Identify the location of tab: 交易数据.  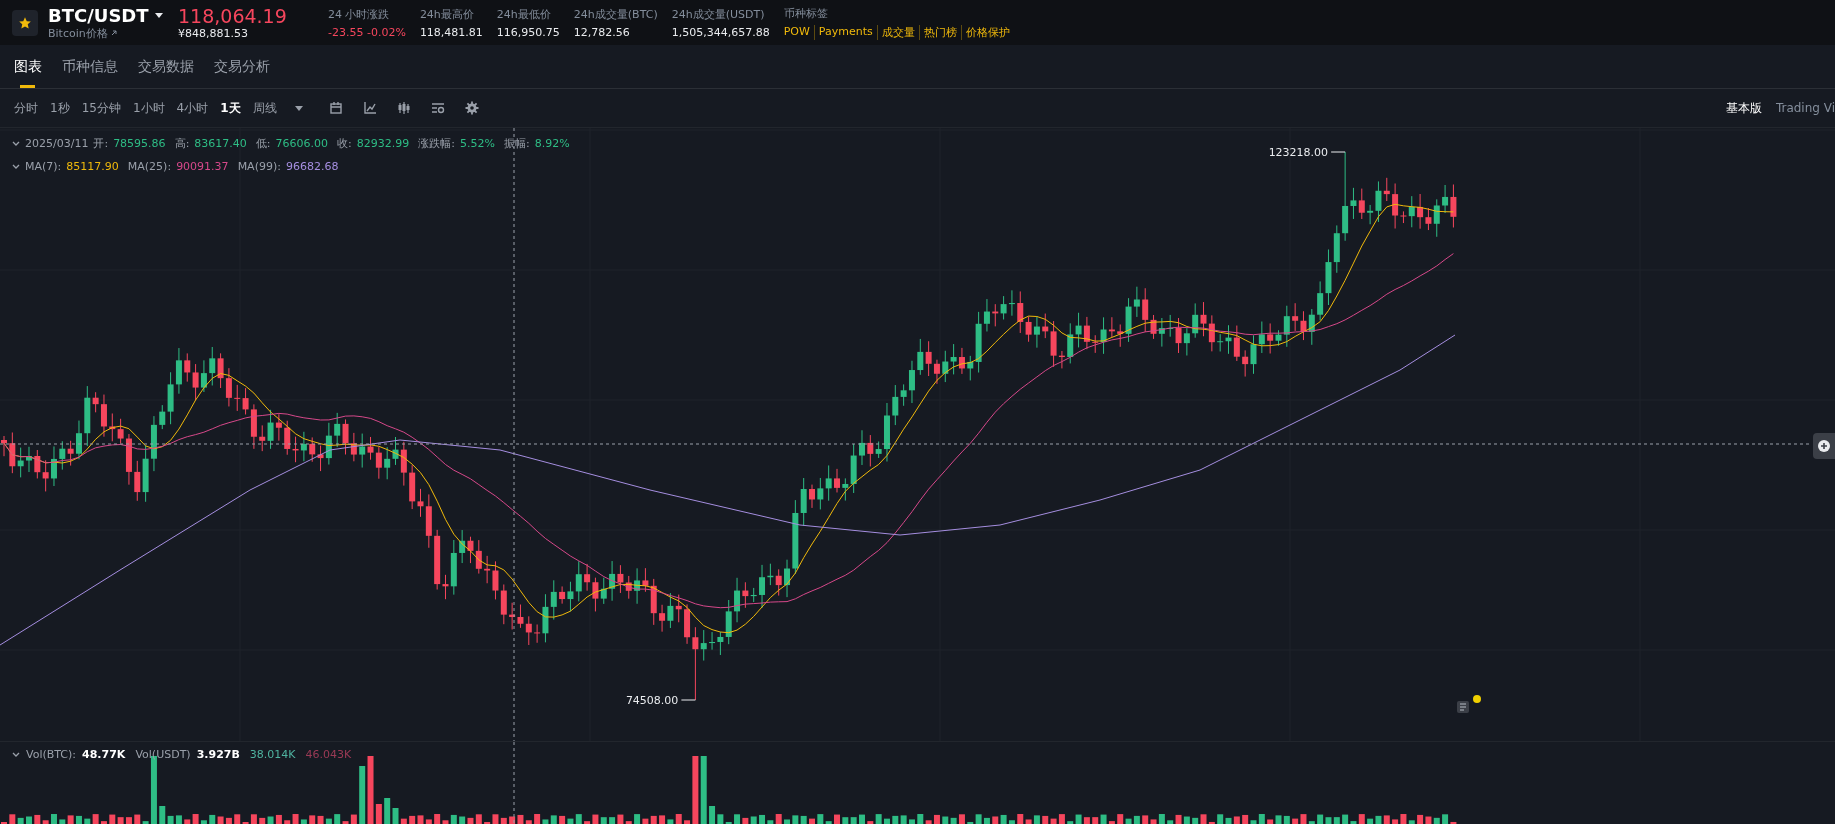
(166, 66).